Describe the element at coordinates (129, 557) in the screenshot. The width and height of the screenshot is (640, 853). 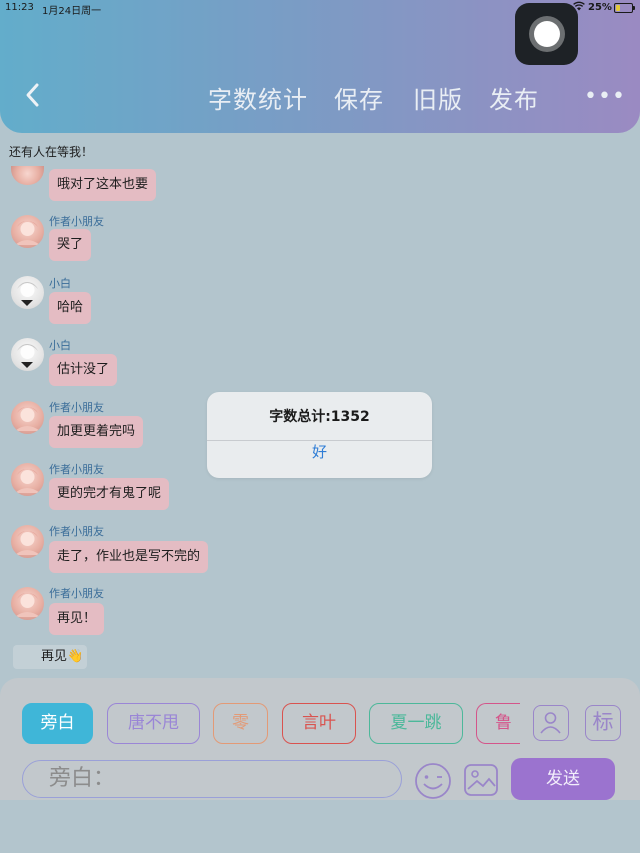
I see `message-bubble: 走了，作业也是写不完的` at that location.